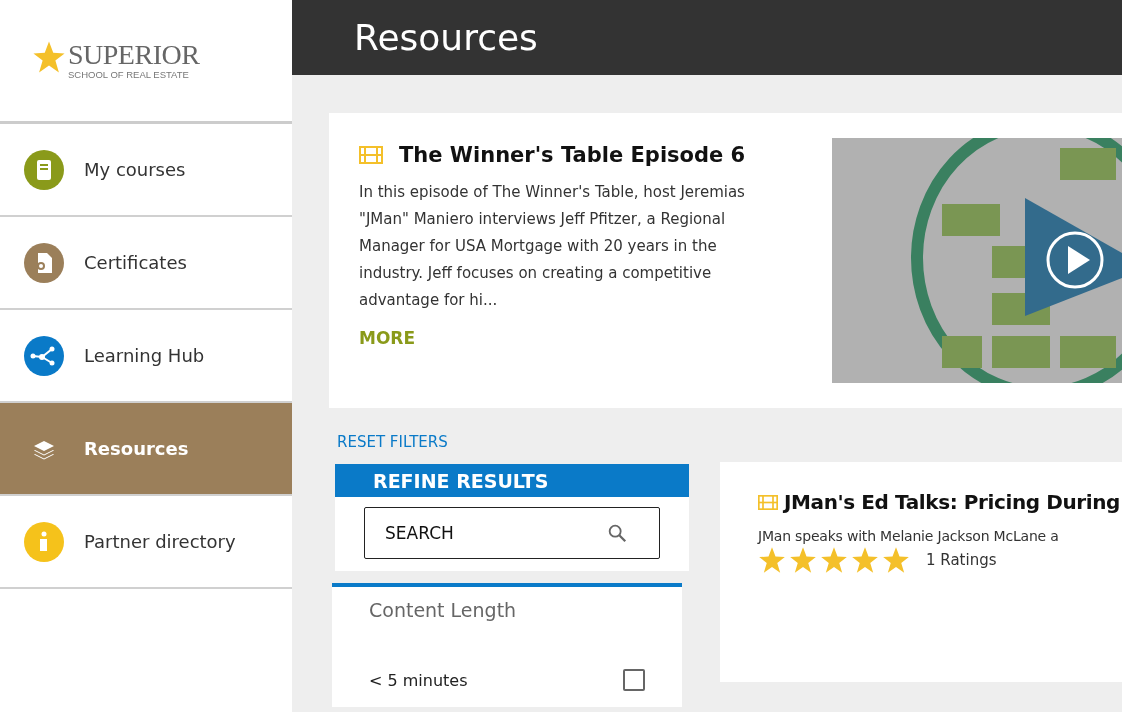 This screenshot has height=712, width=1122. Describe the element at coordinates (146, 542) in the screenshot. I see `sidebar-item: Partner directory` at that location.